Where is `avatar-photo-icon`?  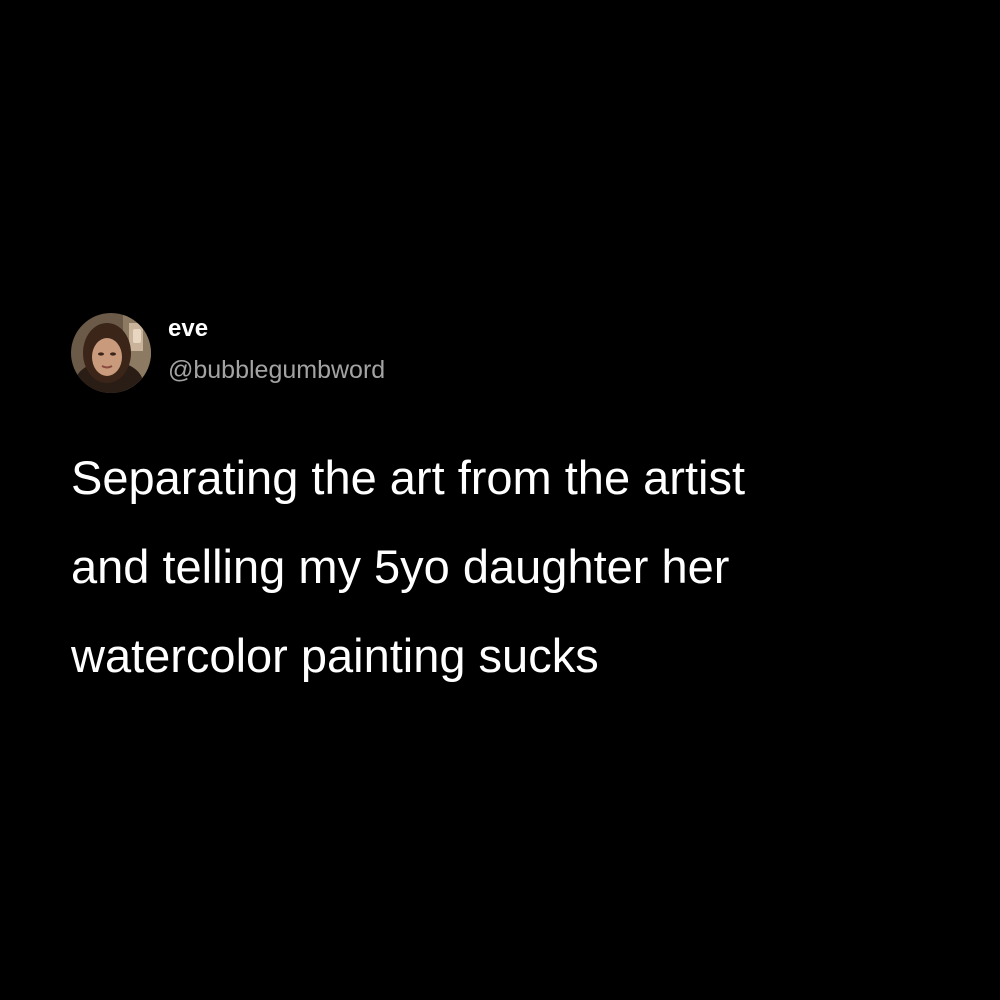
avatar-photo-icon is located at coordinates (111, 353).